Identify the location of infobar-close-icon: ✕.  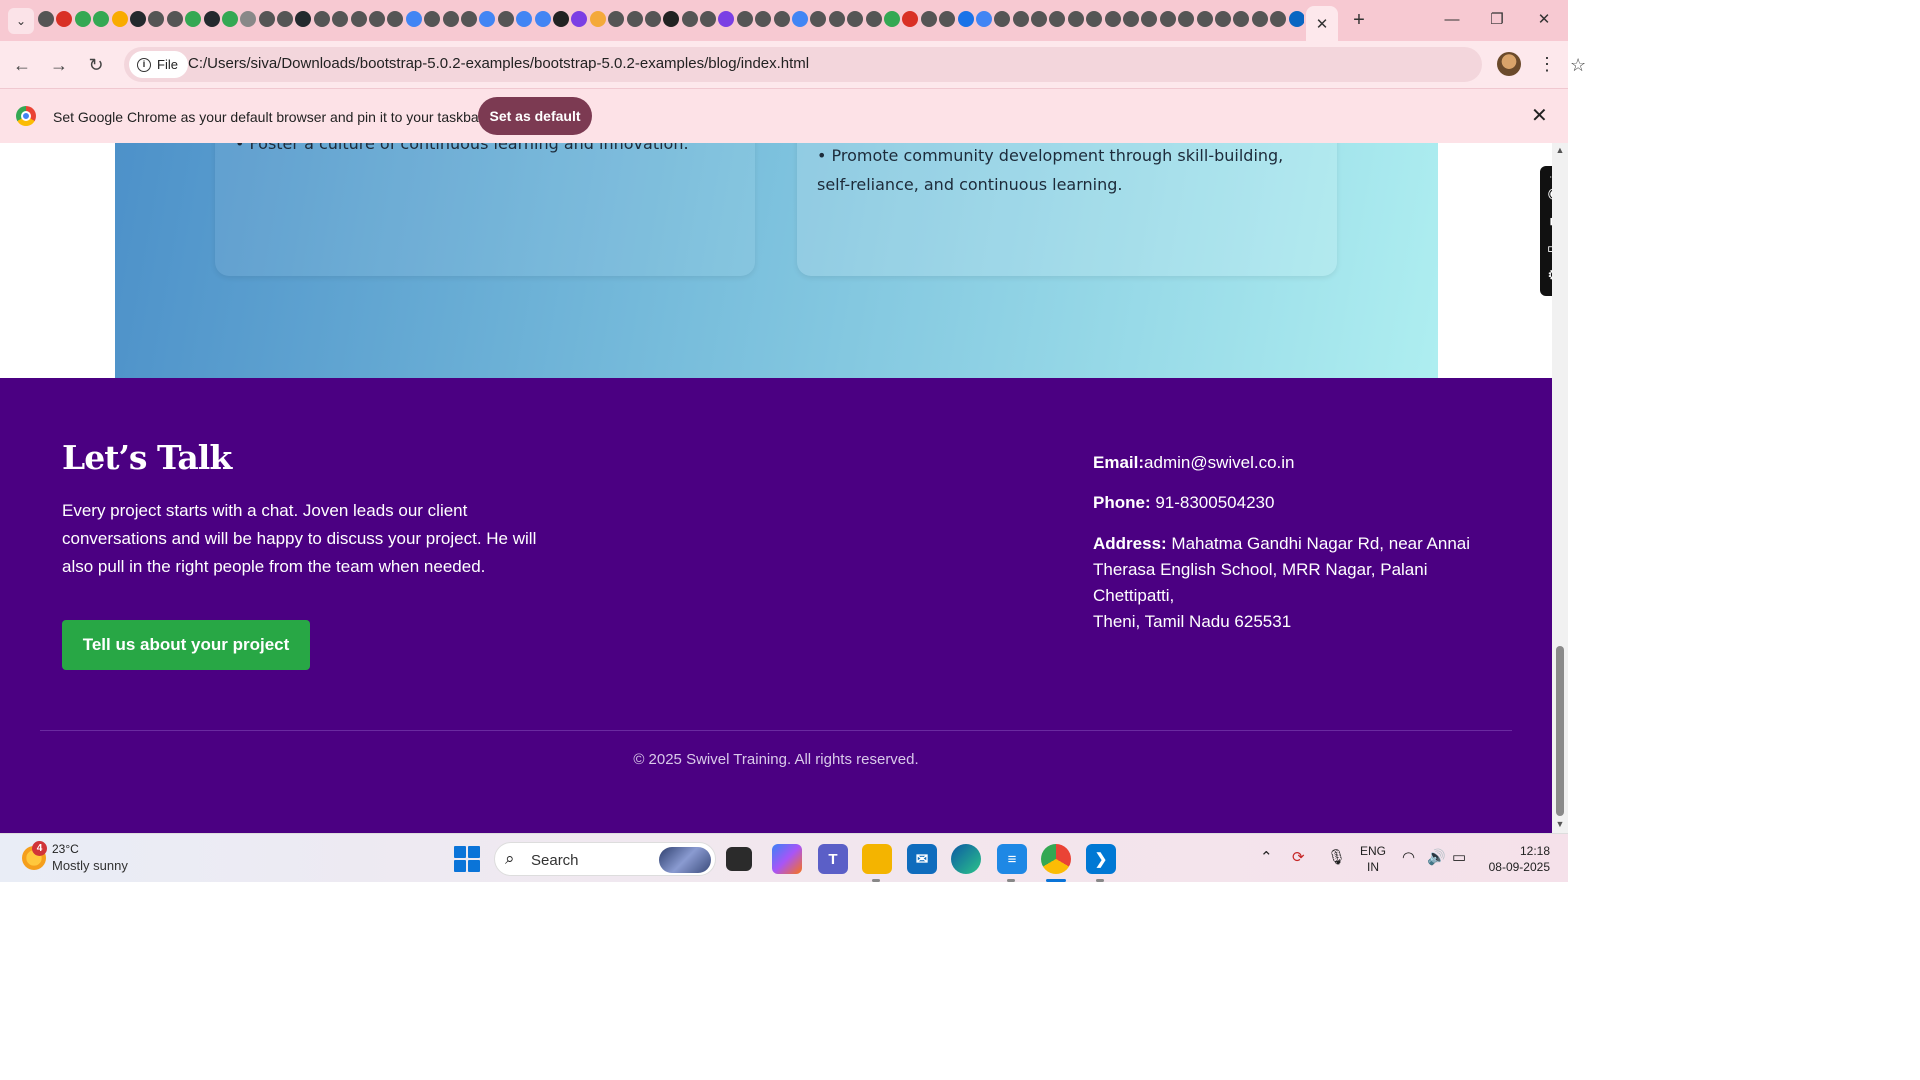
(1539, 116).